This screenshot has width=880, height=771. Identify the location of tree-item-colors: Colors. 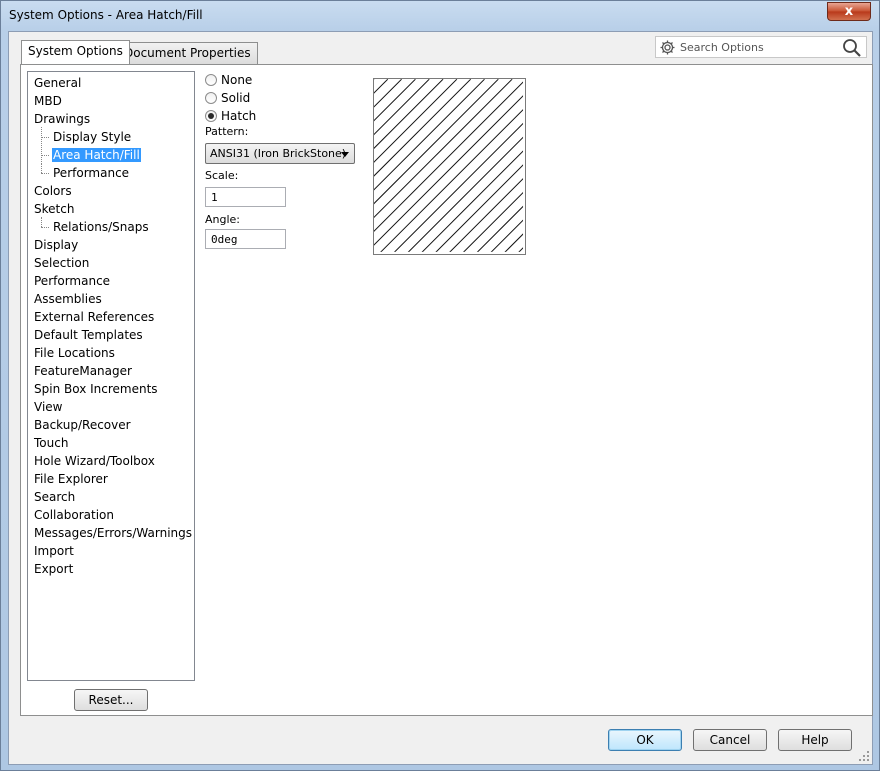
(111, 191).